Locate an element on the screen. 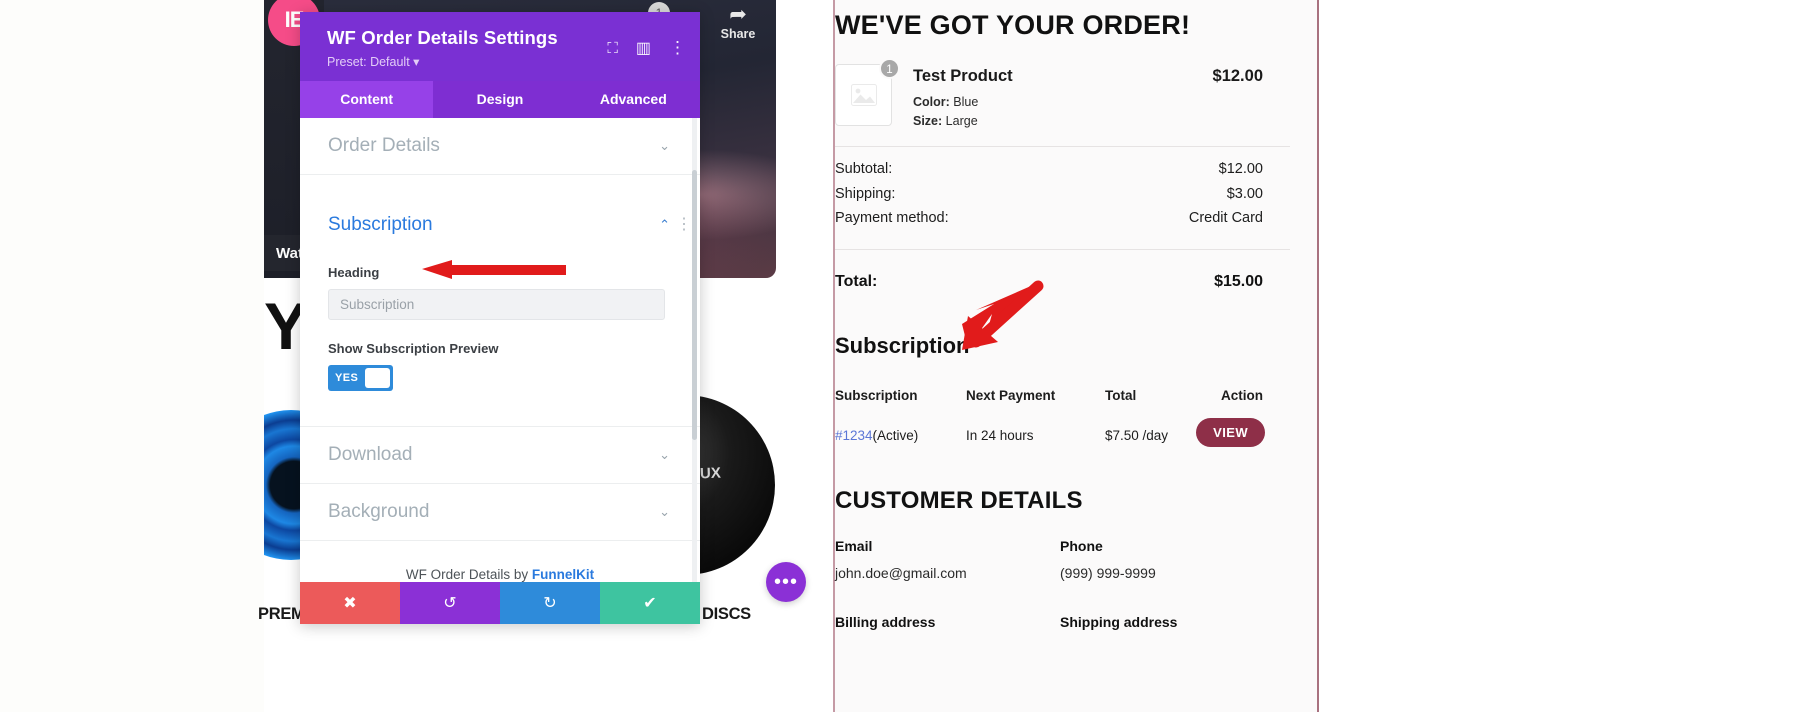 The image size is (1800, 712). customer-col-left: Email john.doe@gmail.com is located at coordinates (901, 559).